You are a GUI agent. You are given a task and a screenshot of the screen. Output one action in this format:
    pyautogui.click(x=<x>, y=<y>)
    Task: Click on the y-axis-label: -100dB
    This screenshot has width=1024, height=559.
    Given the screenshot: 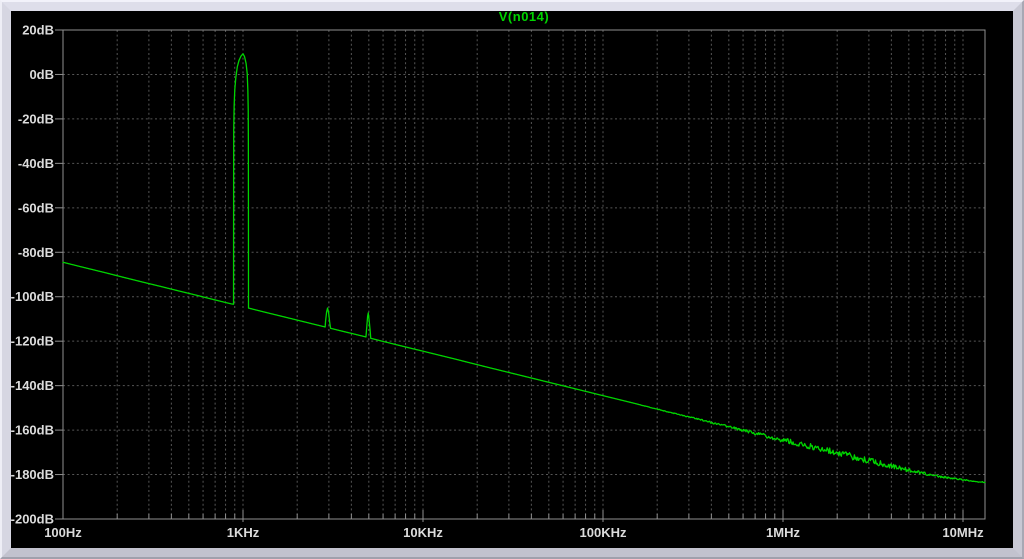 What is the action you would take?
    pyautogui.click(x=32, y=296)
    